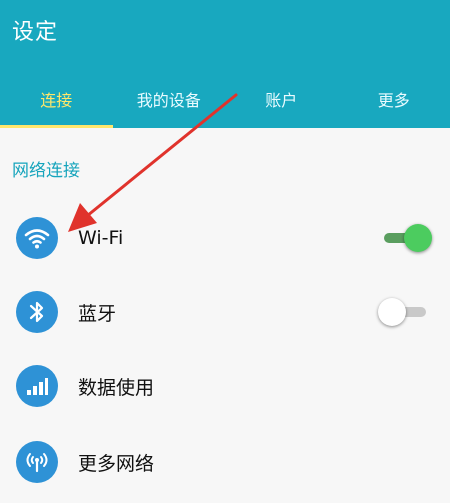 Image resolution: width=450 pixels, height=503 pixels. I want to click on wifi-toggle, so click(407, 238).